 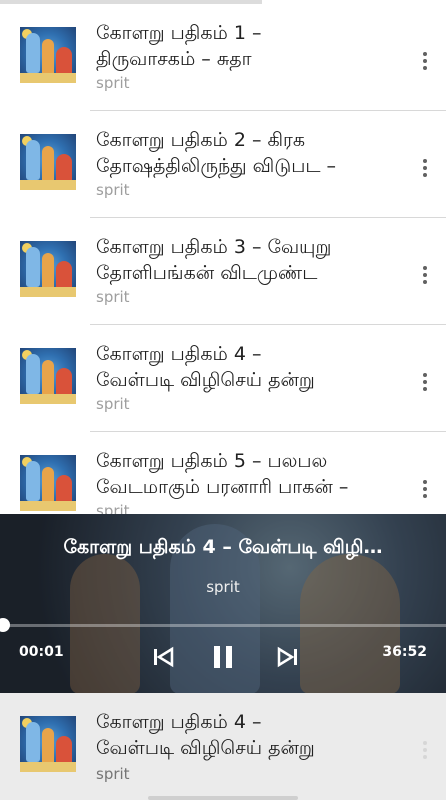 I want to click on track-title: கோளறு பதிகம் 4 – வேள்படி விழிசெய் தன்று, so click(x=246, y=367).